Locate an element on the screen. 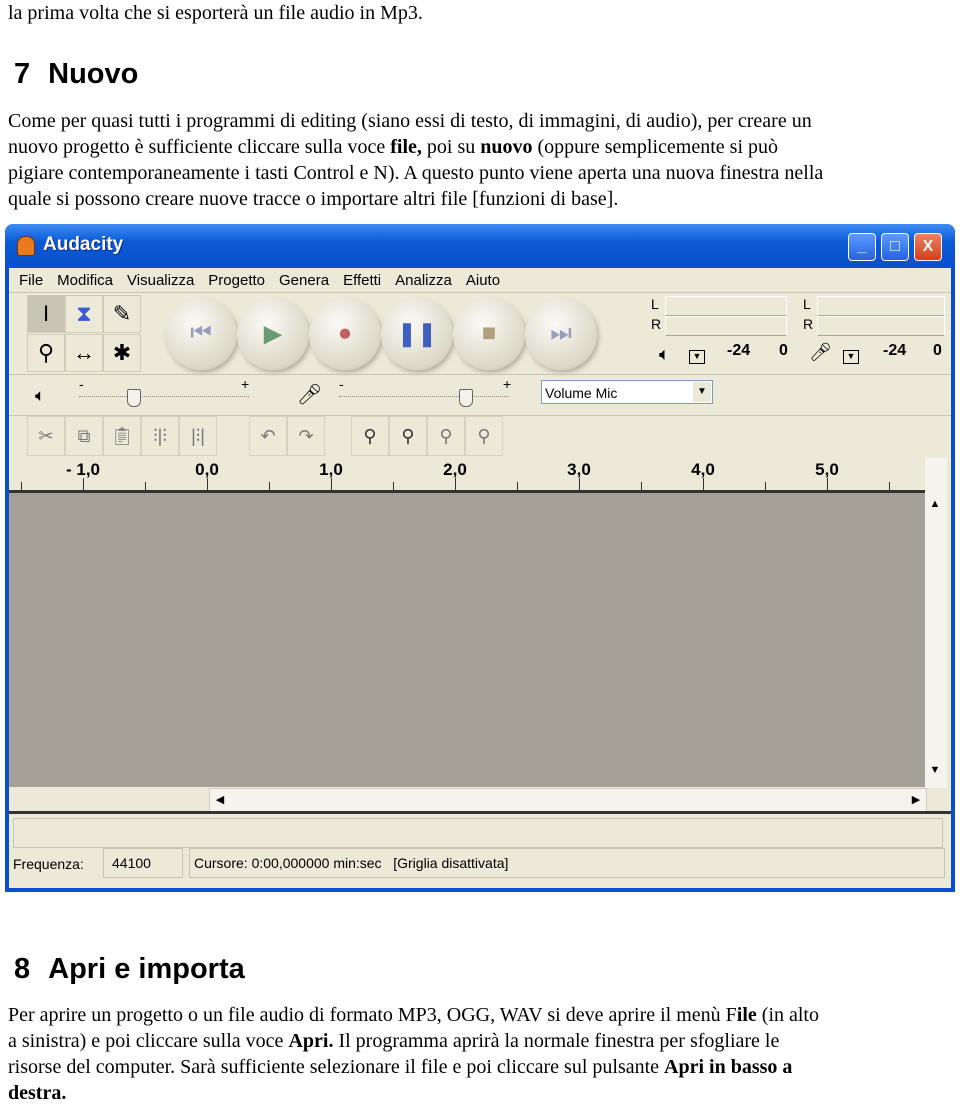  scroll-down-icon: ▼ is located at coordinates (935, 770).